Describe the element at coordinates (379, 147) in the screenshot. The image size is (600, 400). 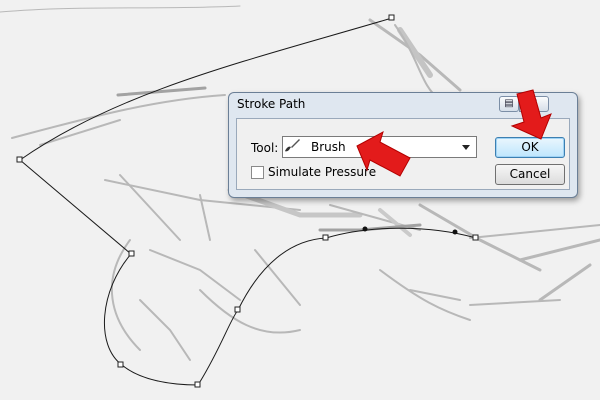
I see `tool-dropdown: Brush` at that location.